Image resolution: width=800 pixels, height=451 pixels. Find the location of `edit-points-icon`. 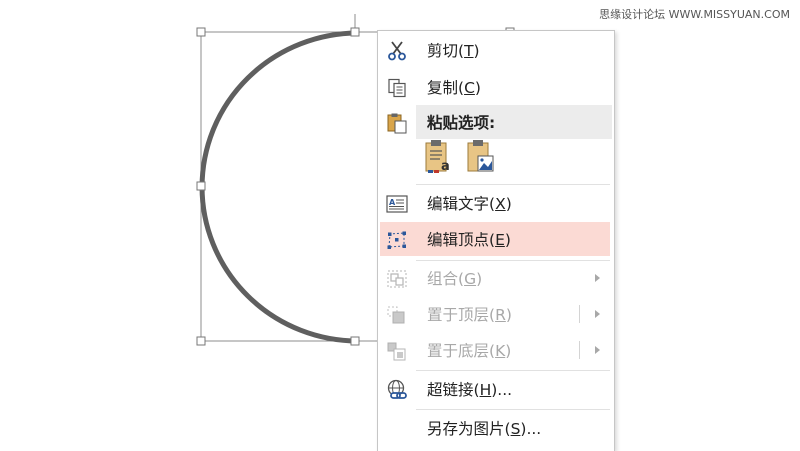

edit-points-icon is located at coordinates (397, 240).